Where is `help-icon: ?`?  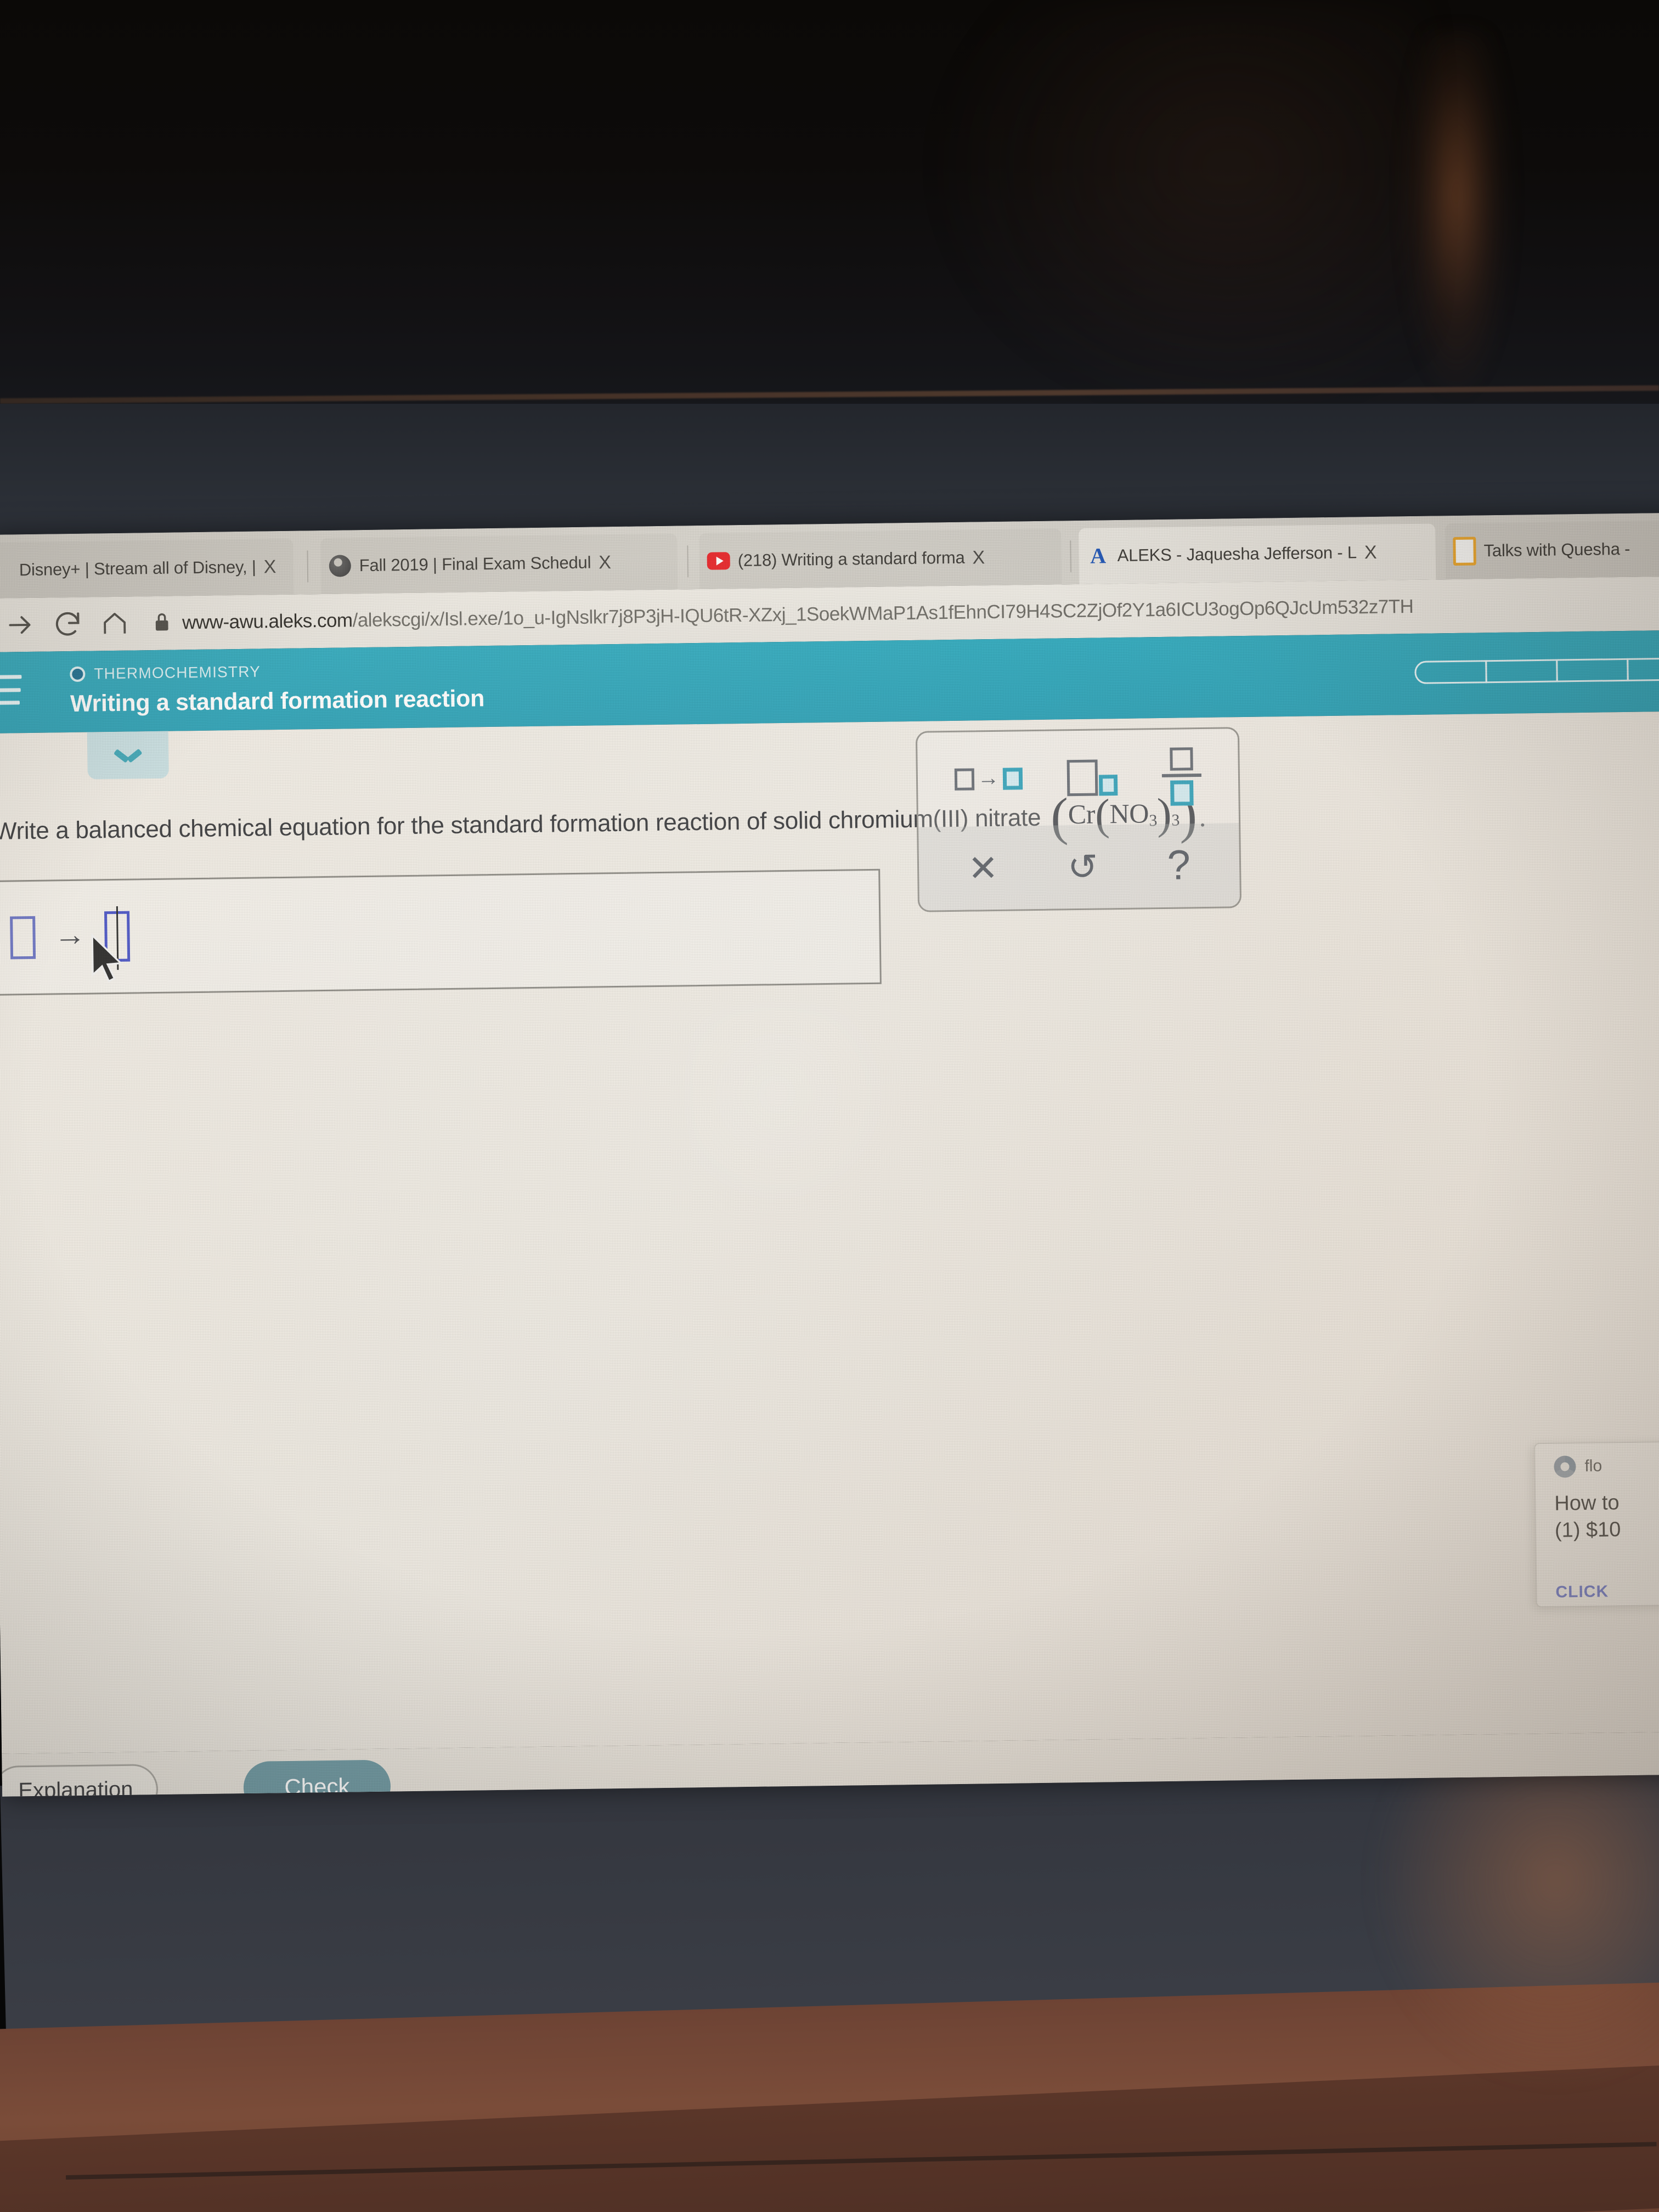 help-icon: ? is located at coordinates (1179, 866).